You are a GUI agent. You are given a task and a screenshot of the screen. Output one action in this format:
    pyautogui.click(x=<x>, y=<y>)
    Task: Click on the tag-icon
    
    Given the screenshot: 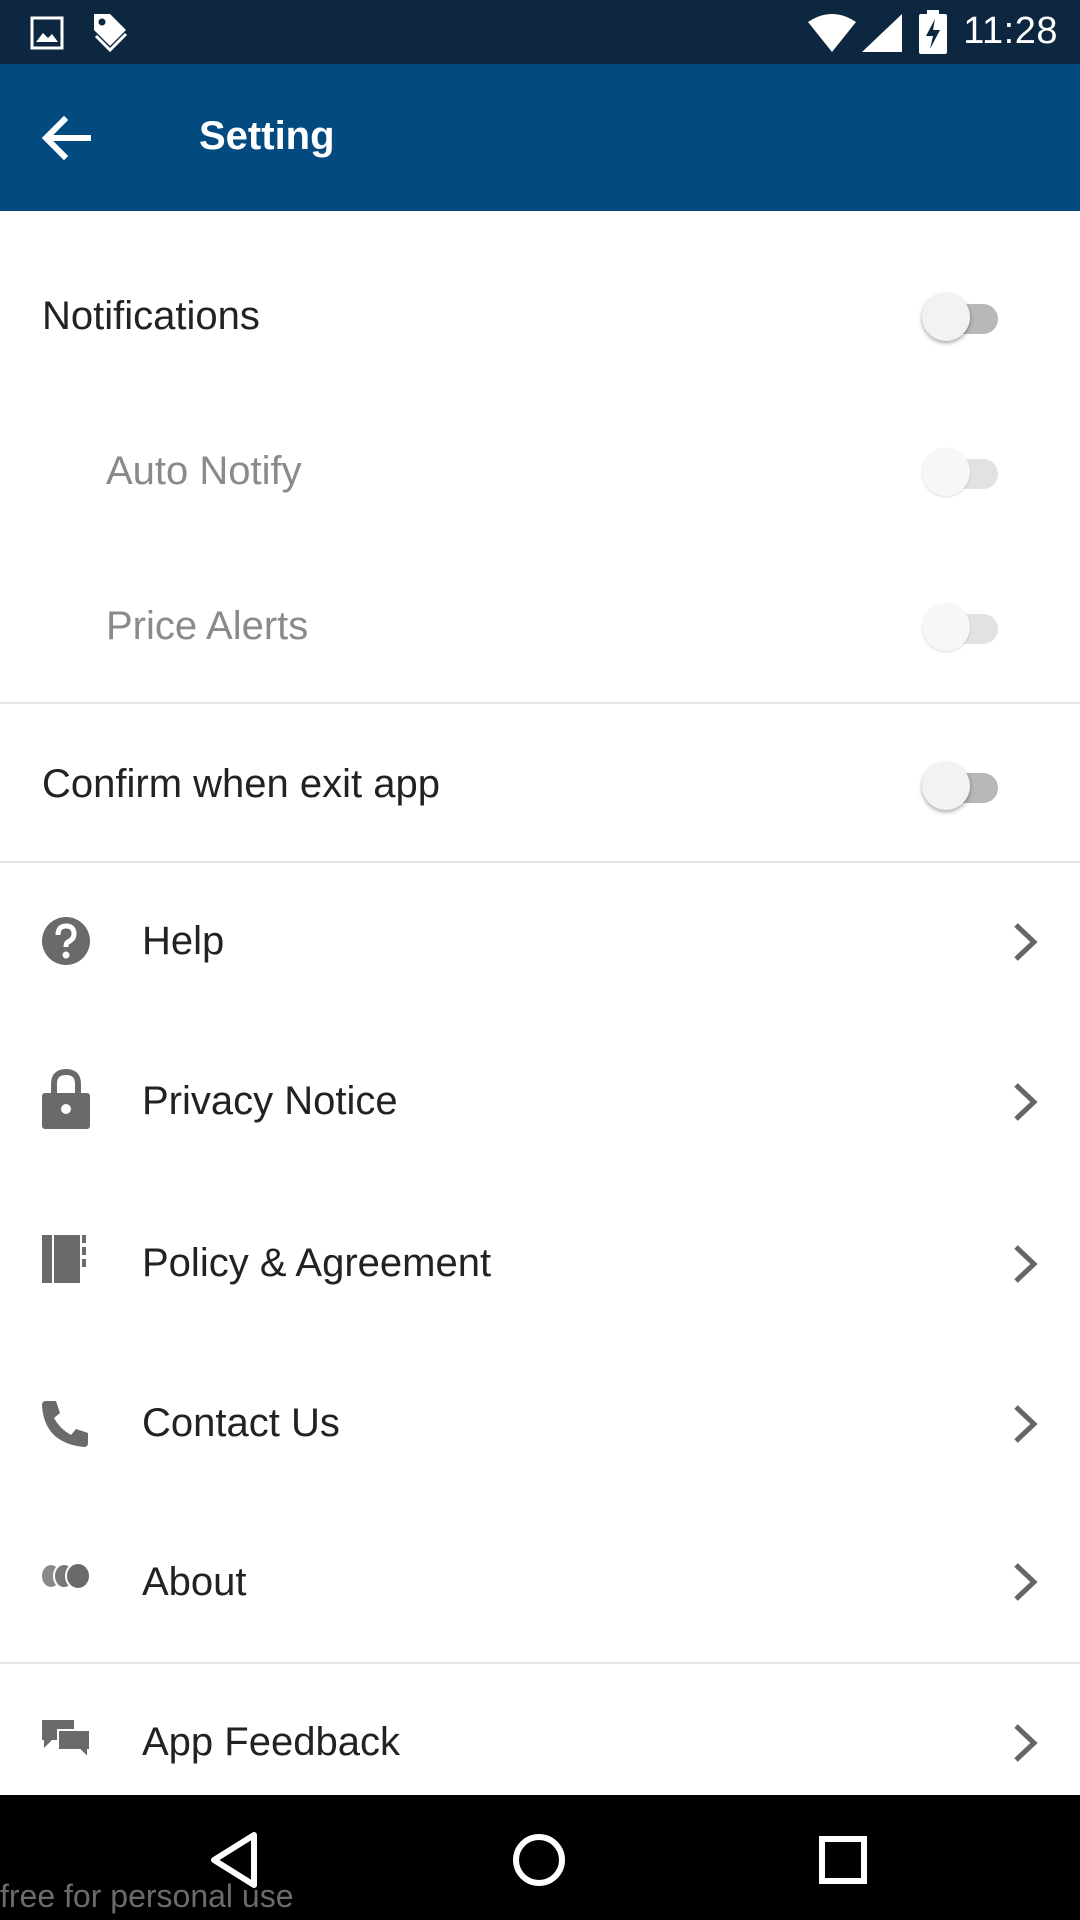 What is the action you would take?
    pyautogui.click(x=111, y=33)
    